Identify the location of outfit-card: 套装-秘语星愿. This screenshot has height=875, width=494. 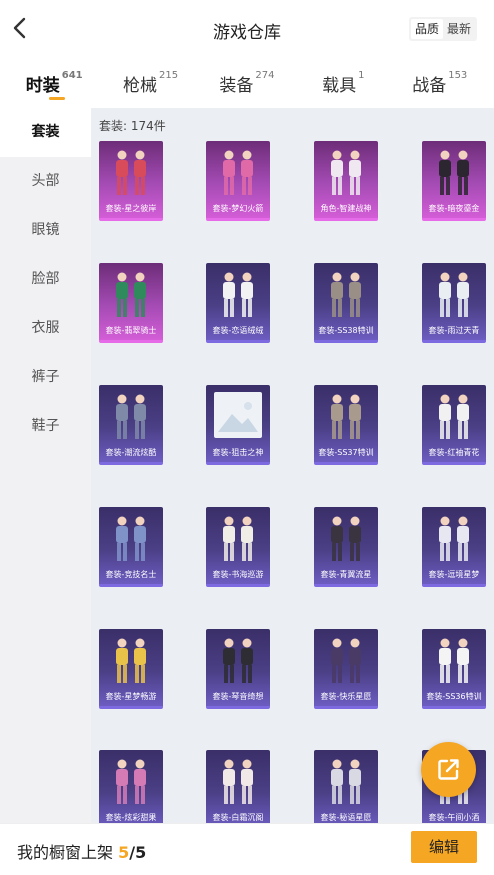
(346, 786).